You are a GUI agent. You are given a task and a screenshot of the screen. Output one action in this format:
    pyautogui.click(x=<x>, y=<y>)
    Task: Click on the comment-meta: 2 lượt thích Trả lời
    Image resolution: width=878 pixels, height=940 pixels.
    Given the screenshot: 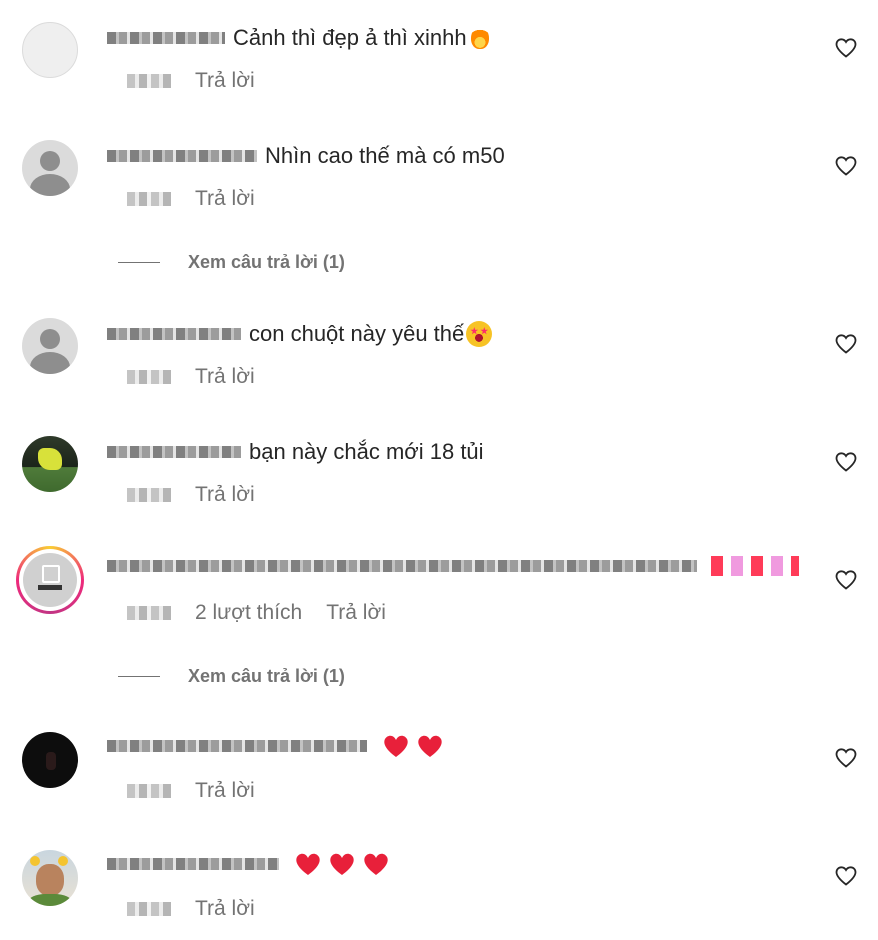 What is the action you would take?
    pyautogui.click(x=256, y=613)
    